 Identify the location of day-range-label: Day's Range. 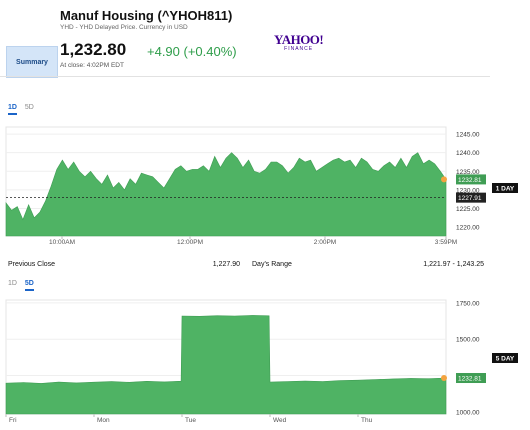
(272, 264).